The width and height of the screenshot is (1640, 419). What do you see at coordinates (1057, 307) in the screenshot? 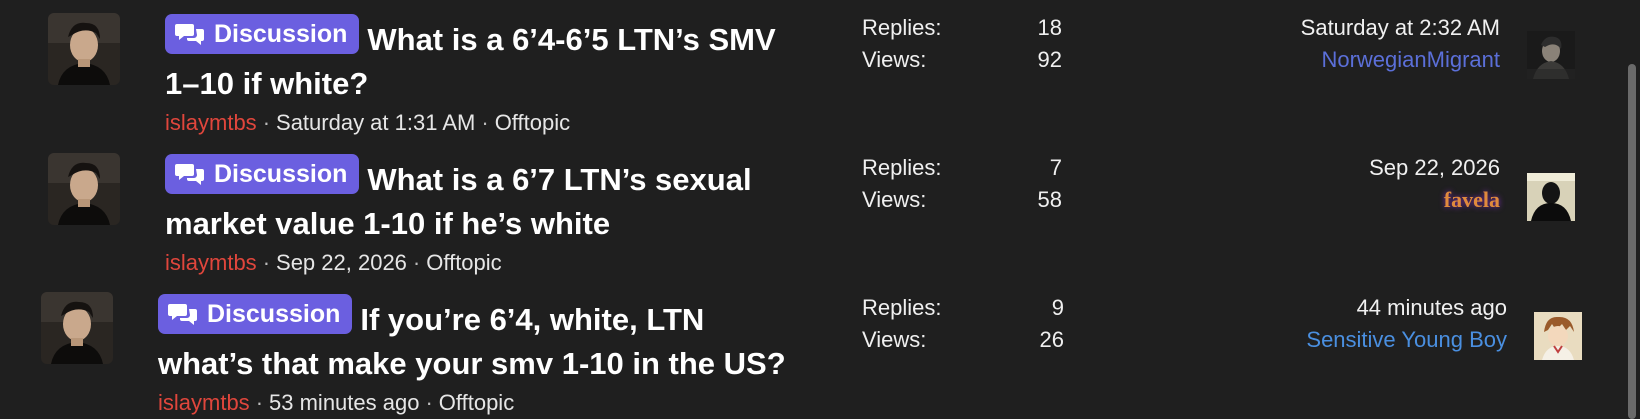
I see `replies-count: 9` at bounding box center [1057, 307].